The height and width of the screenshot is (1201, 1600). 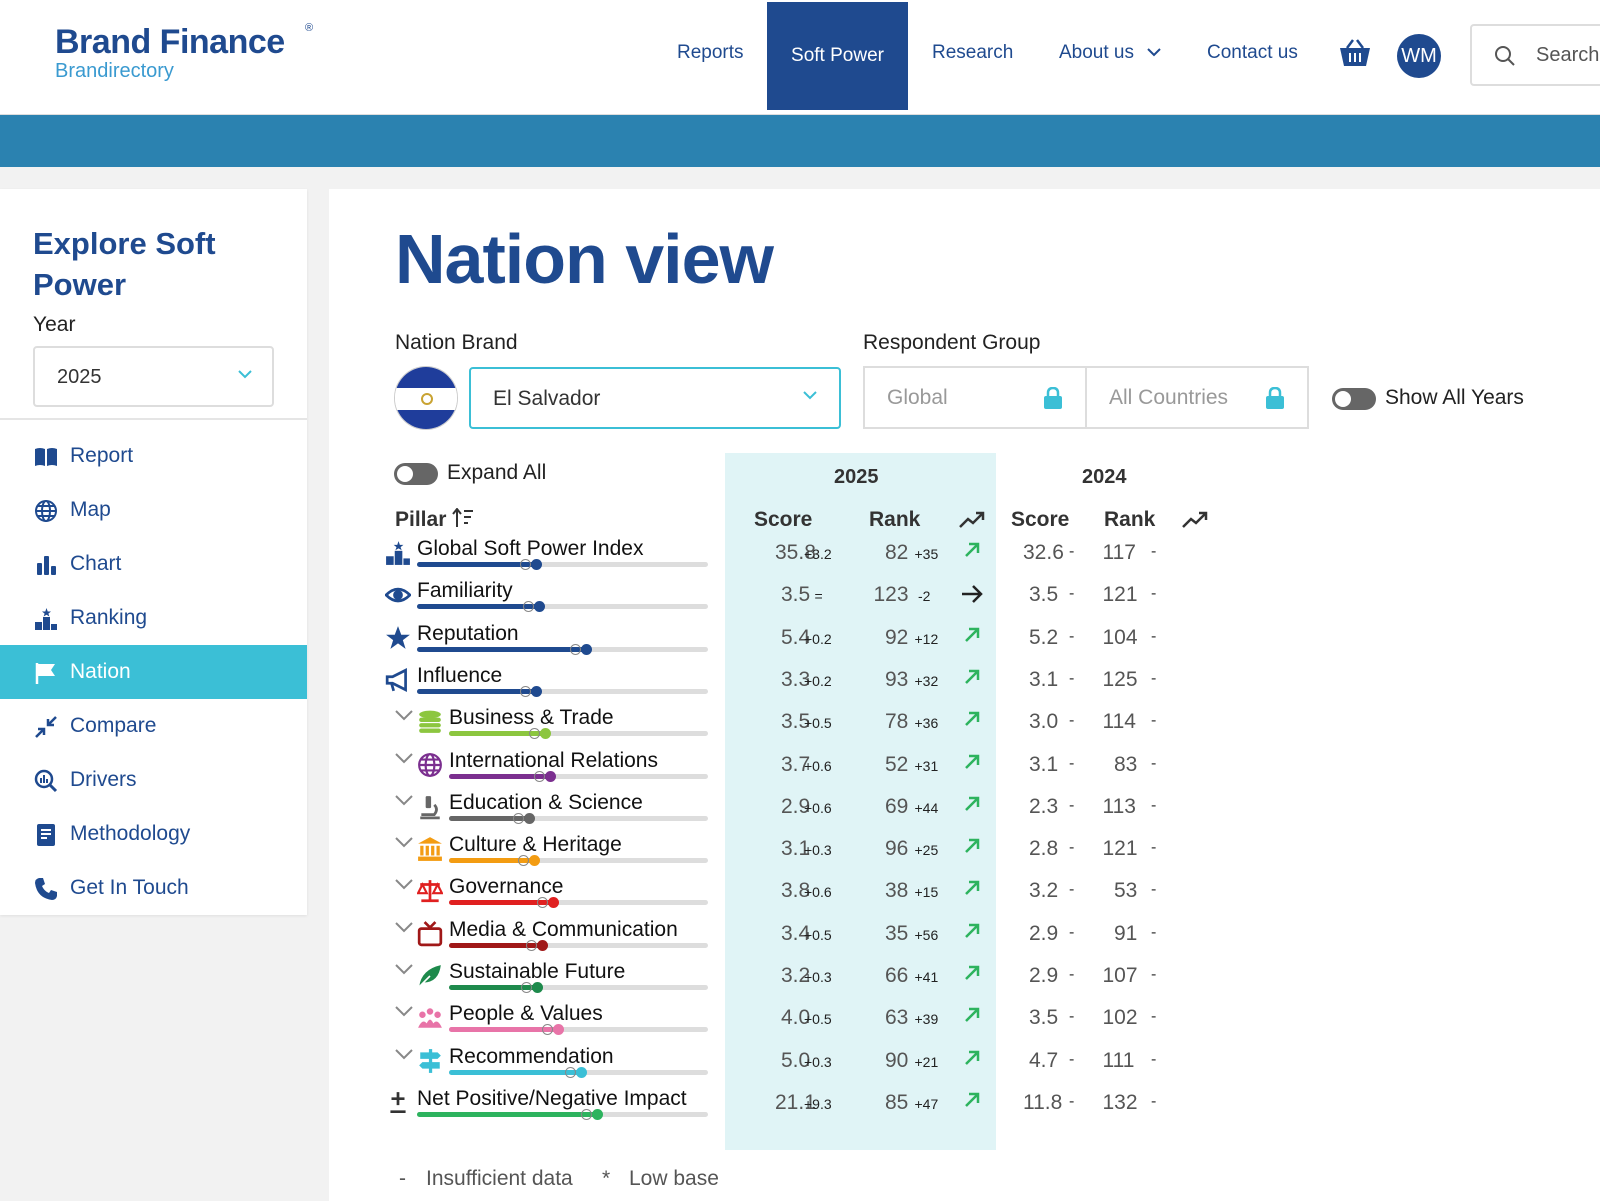 What do you see at coordinates (416, 474) in the screenshot?
I see `expand-all-toggle` at bounding box center [416, 474].